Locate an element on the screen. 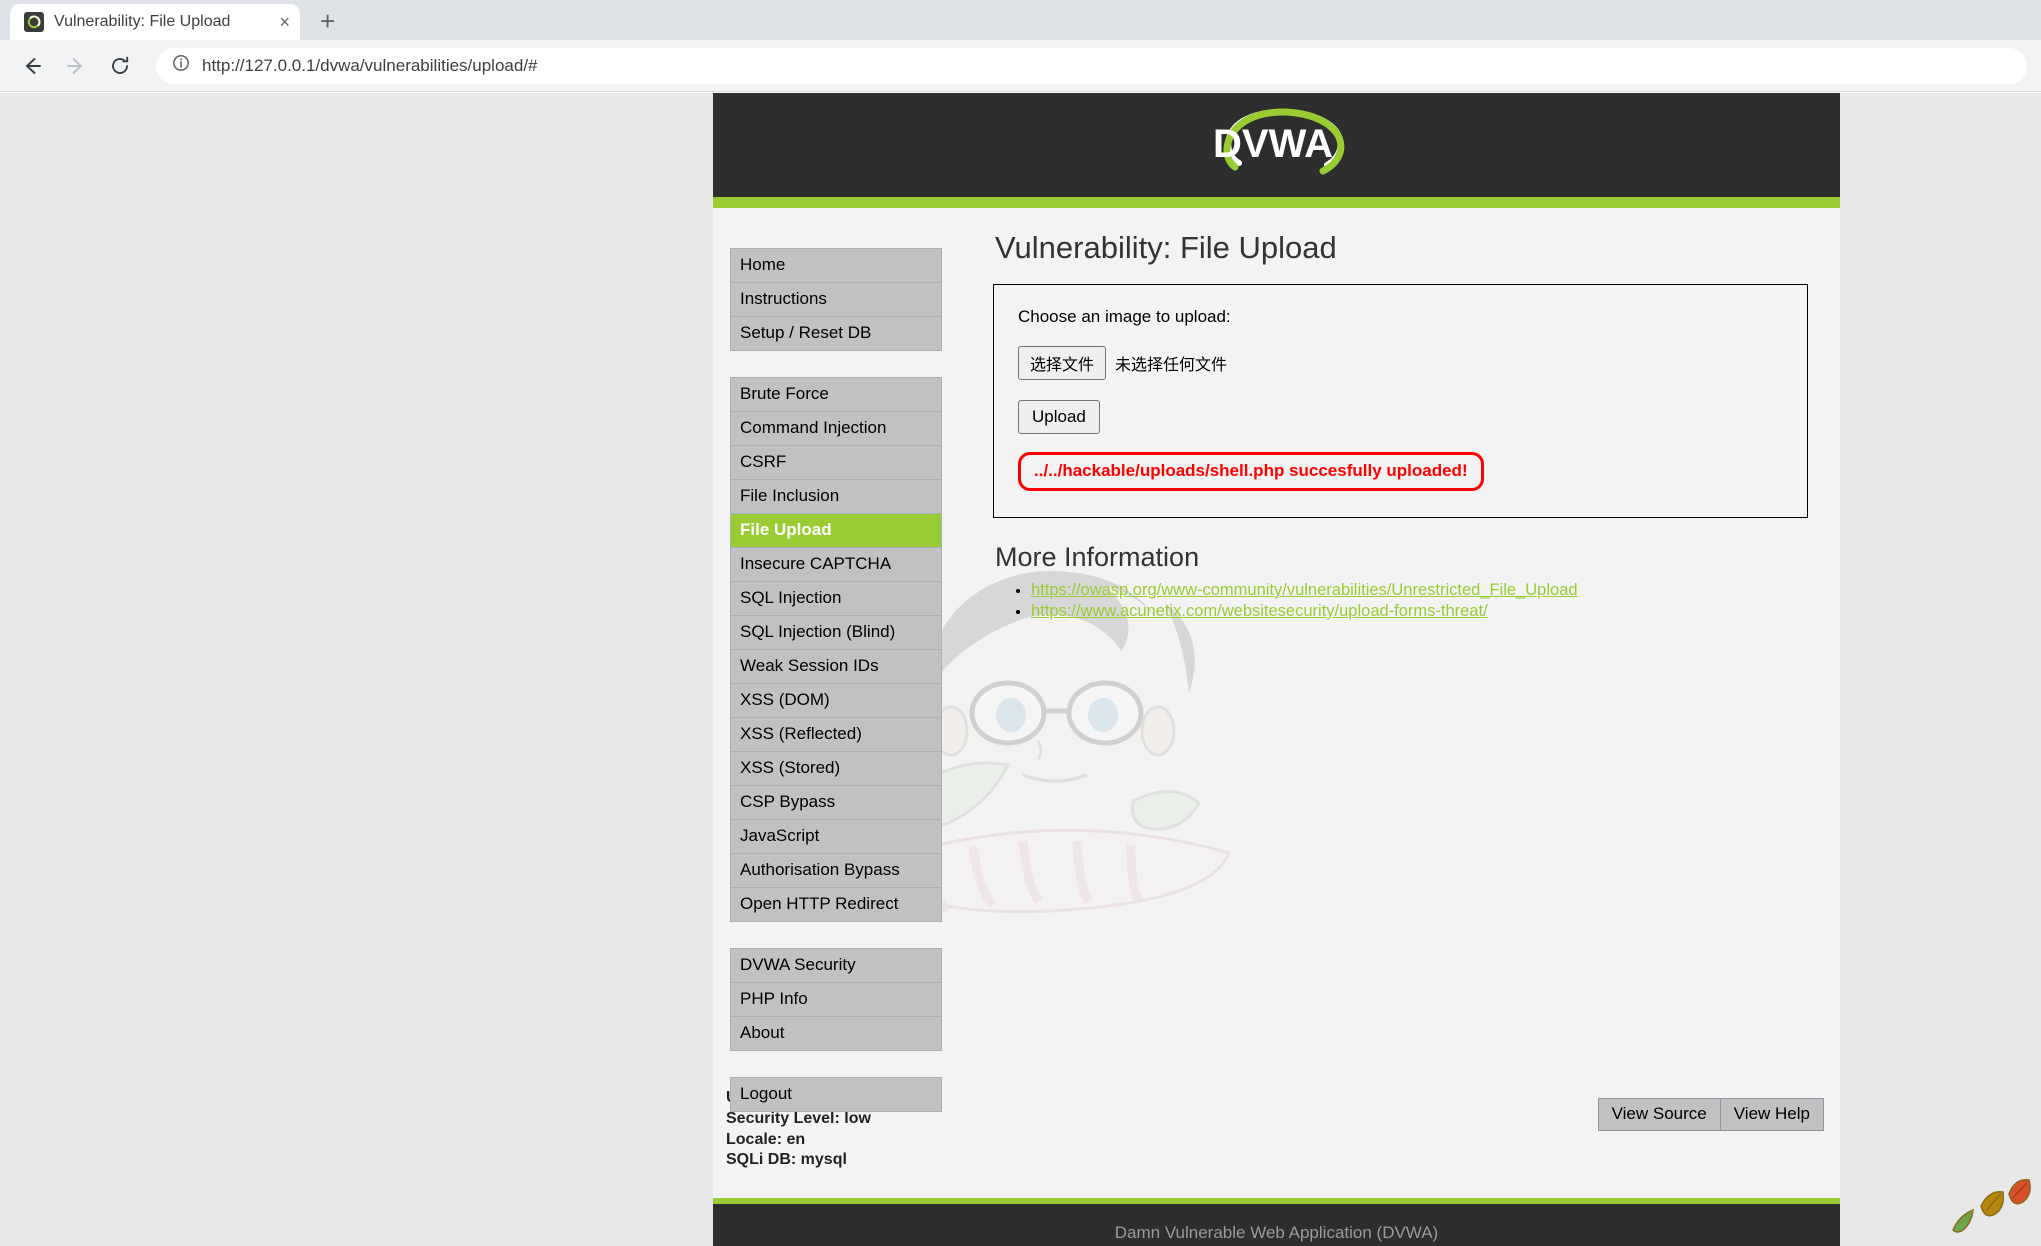 Image resolution: width=2041 pixels, height=1246 pixels. upload-button: Upload is located at coordinates (1059, 417).